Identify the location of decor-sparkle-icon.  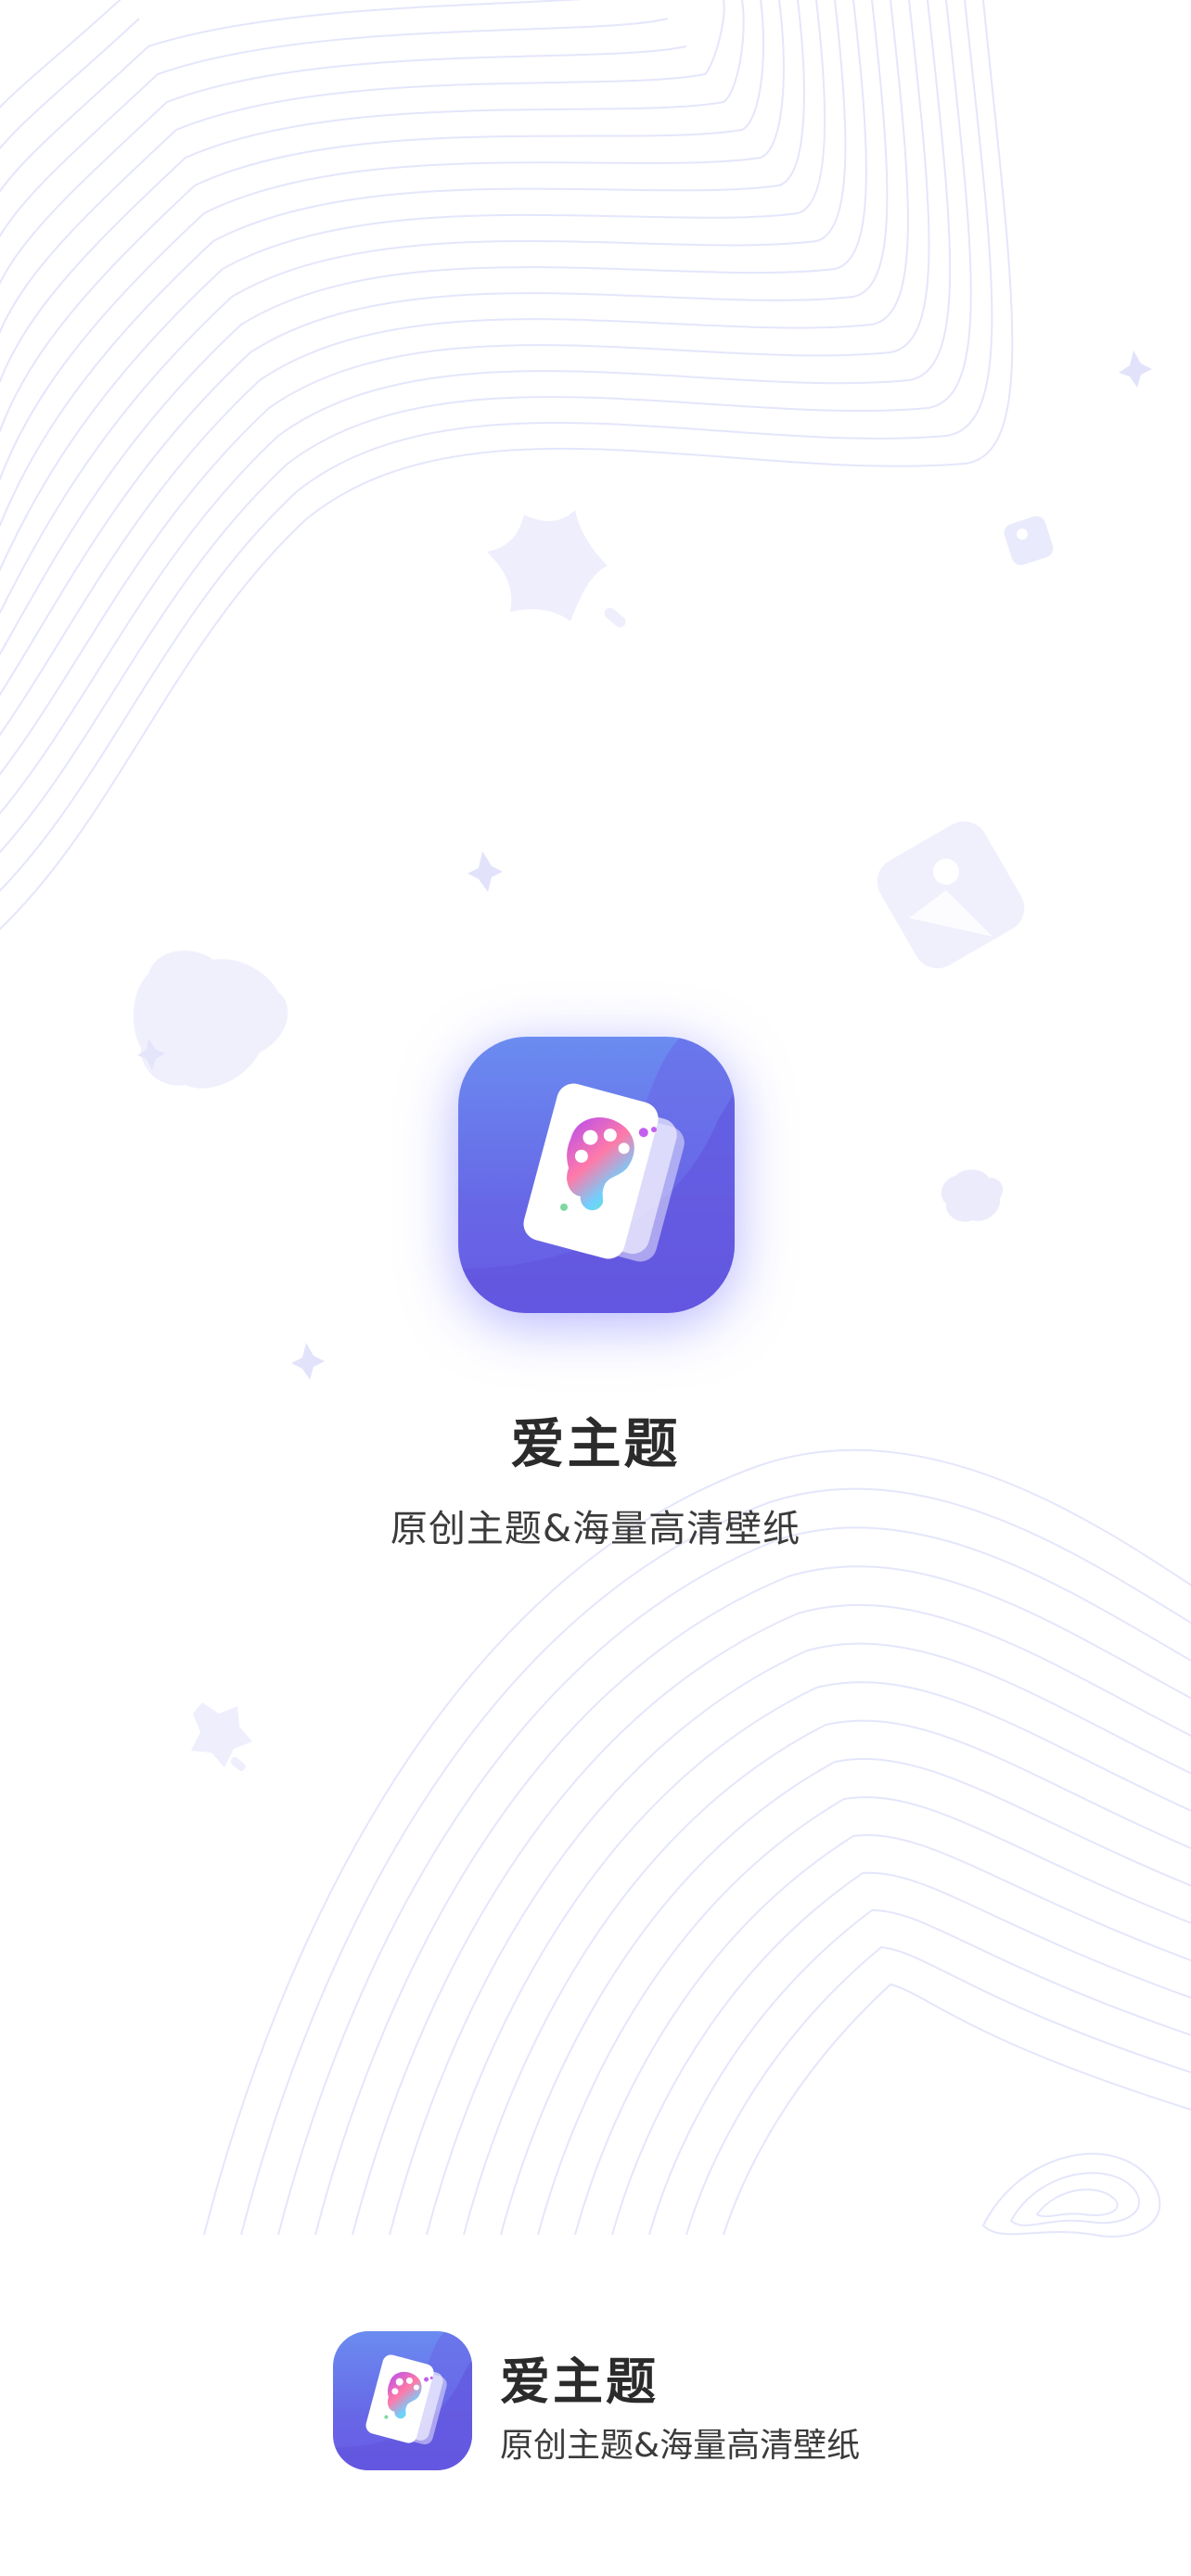
(1136, 369).